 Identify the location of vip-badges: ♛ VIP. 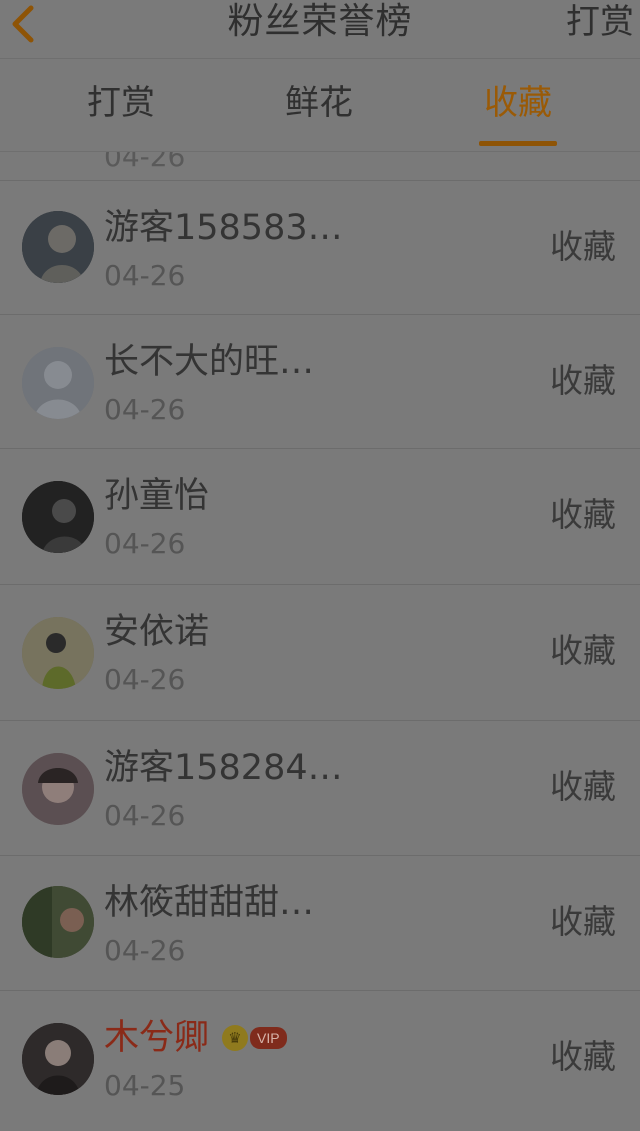
(254, 1038).